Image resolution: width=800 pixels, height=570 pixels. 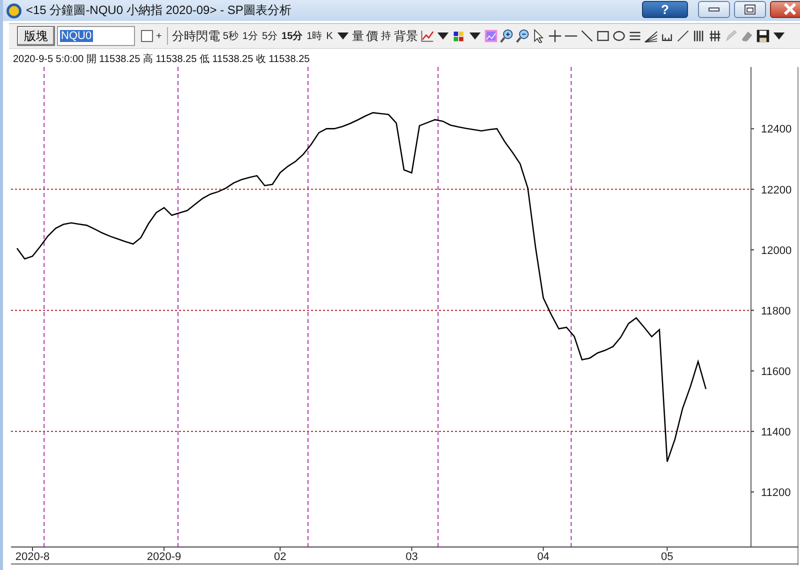 I want to click on parallel-lines-icon, so click(x=635, y=36).